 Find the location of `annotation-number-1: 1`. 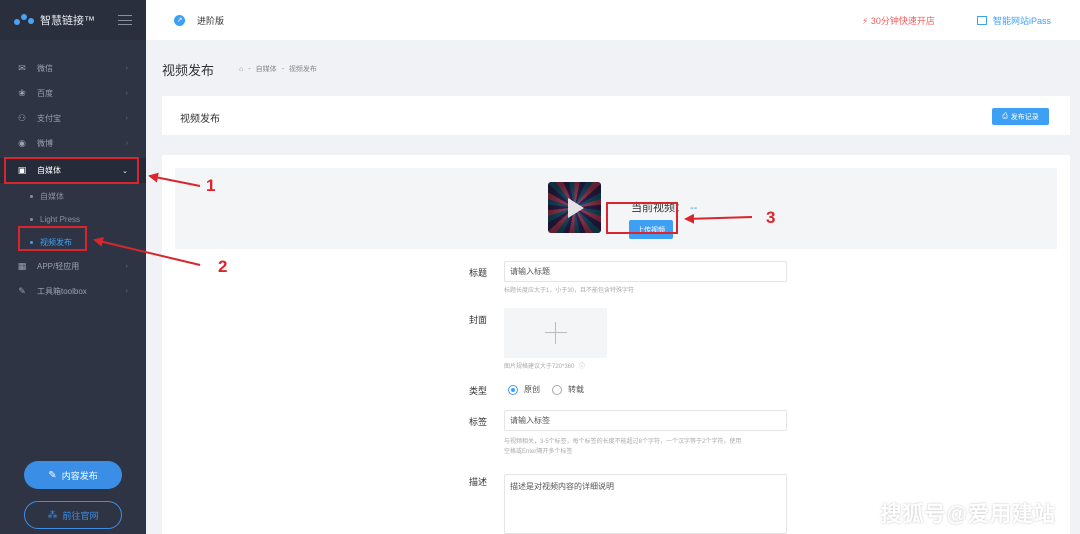

annotation-number-1: 1 is located at coordinates (211, 185).